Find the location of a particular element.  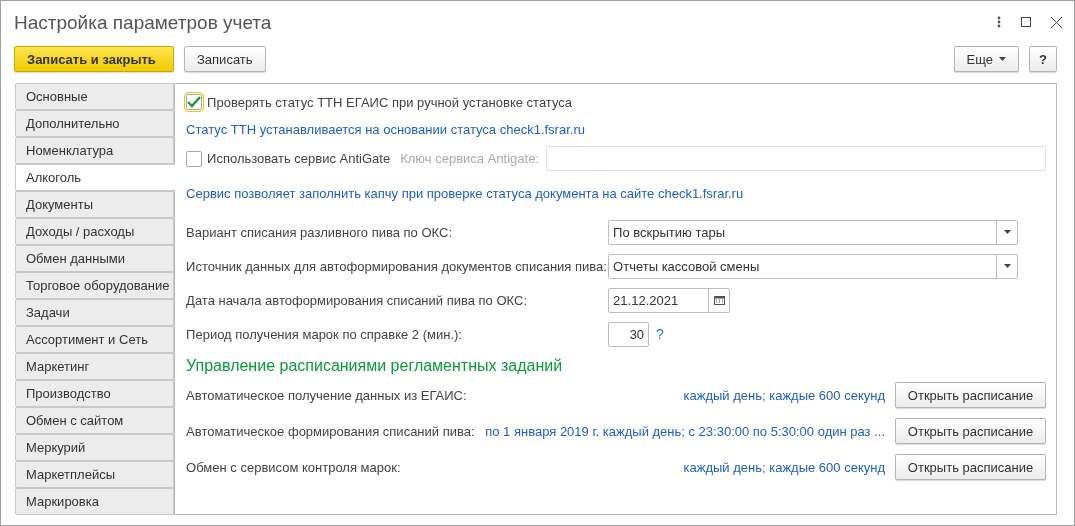

checkbox-label: Проверять статус ТТН ЕГАИС при ручной установке статуса is located at coordinates (389, 102).